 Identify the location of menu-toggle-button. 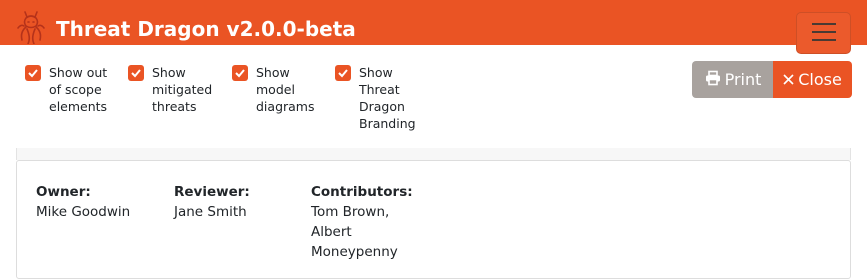
(823, 33).